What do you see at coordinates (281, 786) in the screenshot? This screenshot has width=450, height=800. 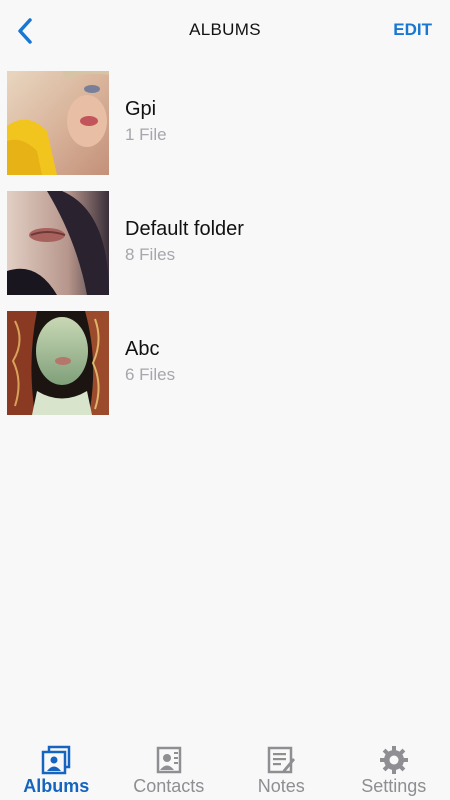 I see `tab-label: Notes` at bounding box center [281, 786].